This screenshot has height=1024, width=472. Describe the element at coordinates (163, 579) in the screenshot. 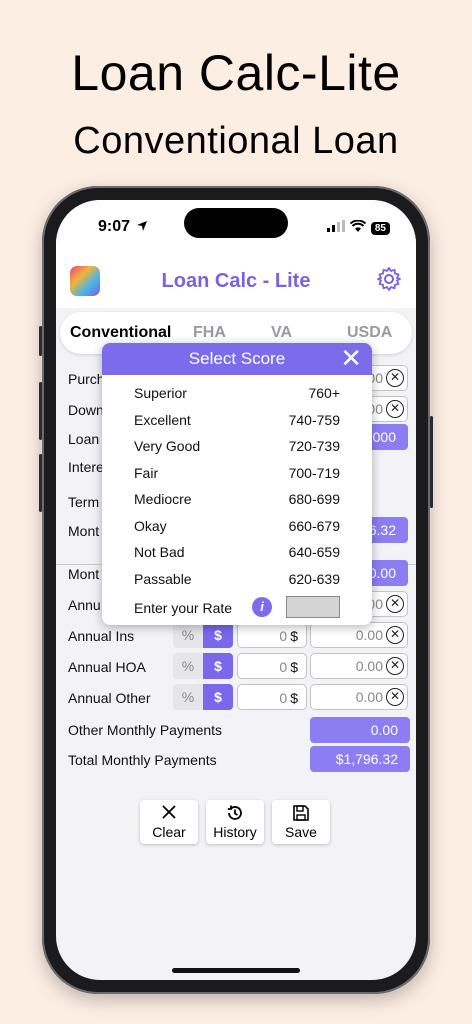

I see `score-name: Passable` at that location.